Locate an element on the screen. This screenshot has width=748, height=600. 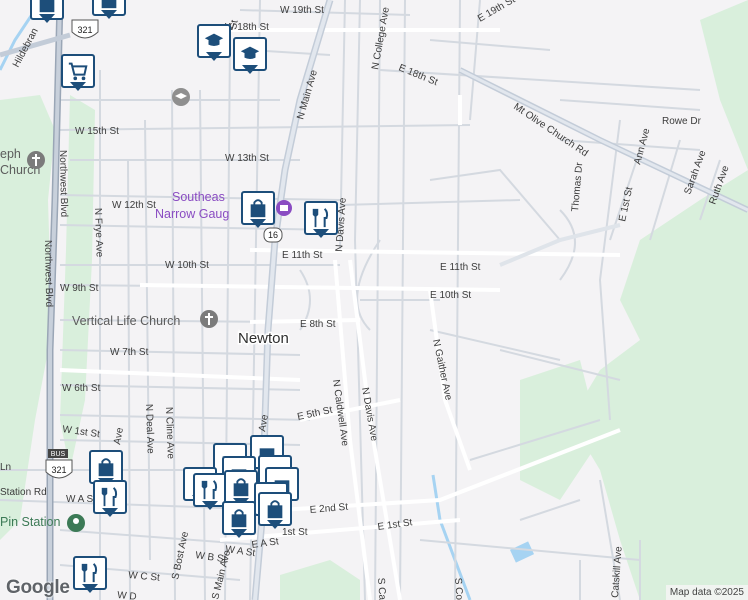
street-label-s-caldwell: S Ca is located at coordinates (381, 588).